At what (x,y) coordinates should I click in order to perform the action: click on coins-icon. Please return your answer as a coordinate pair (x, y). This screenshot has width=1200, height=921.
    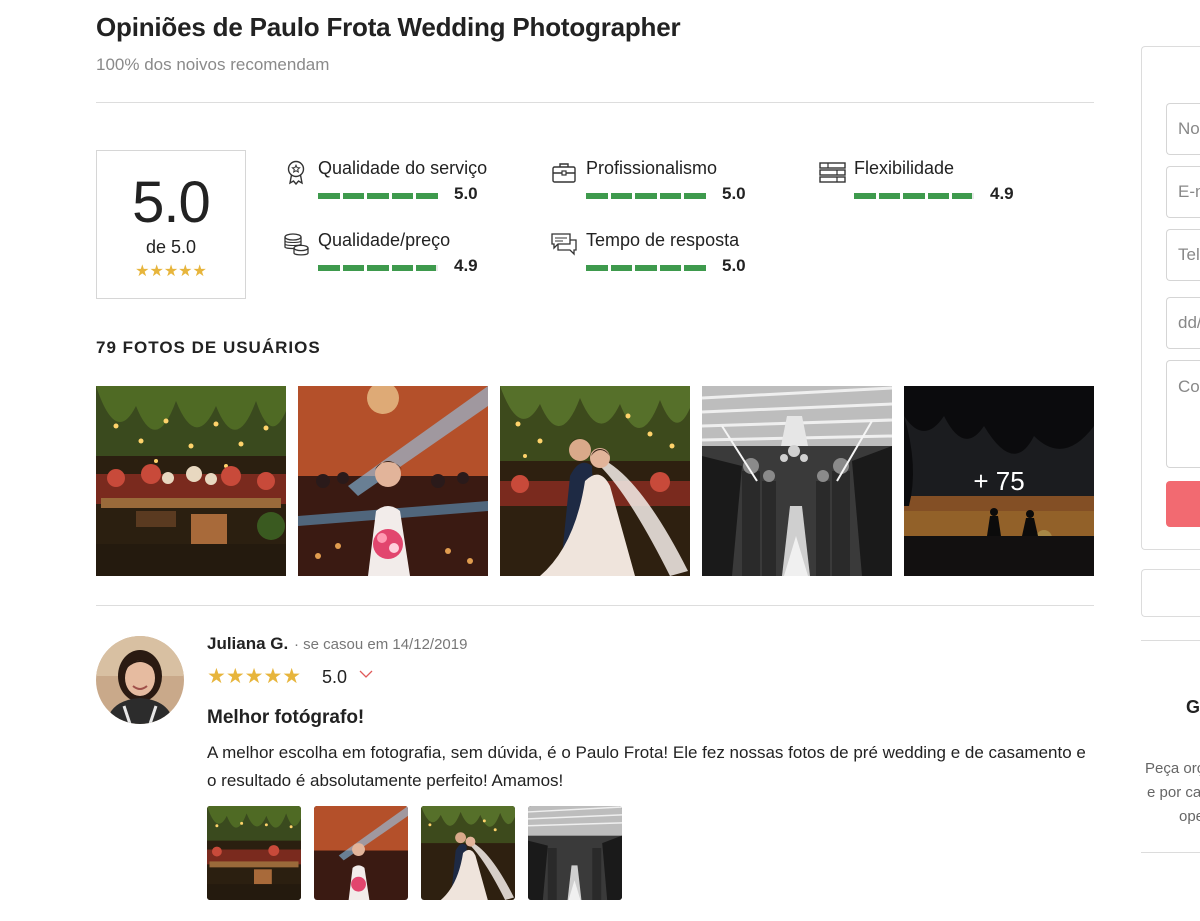
    Looking at the image, I should click on (296, 244).